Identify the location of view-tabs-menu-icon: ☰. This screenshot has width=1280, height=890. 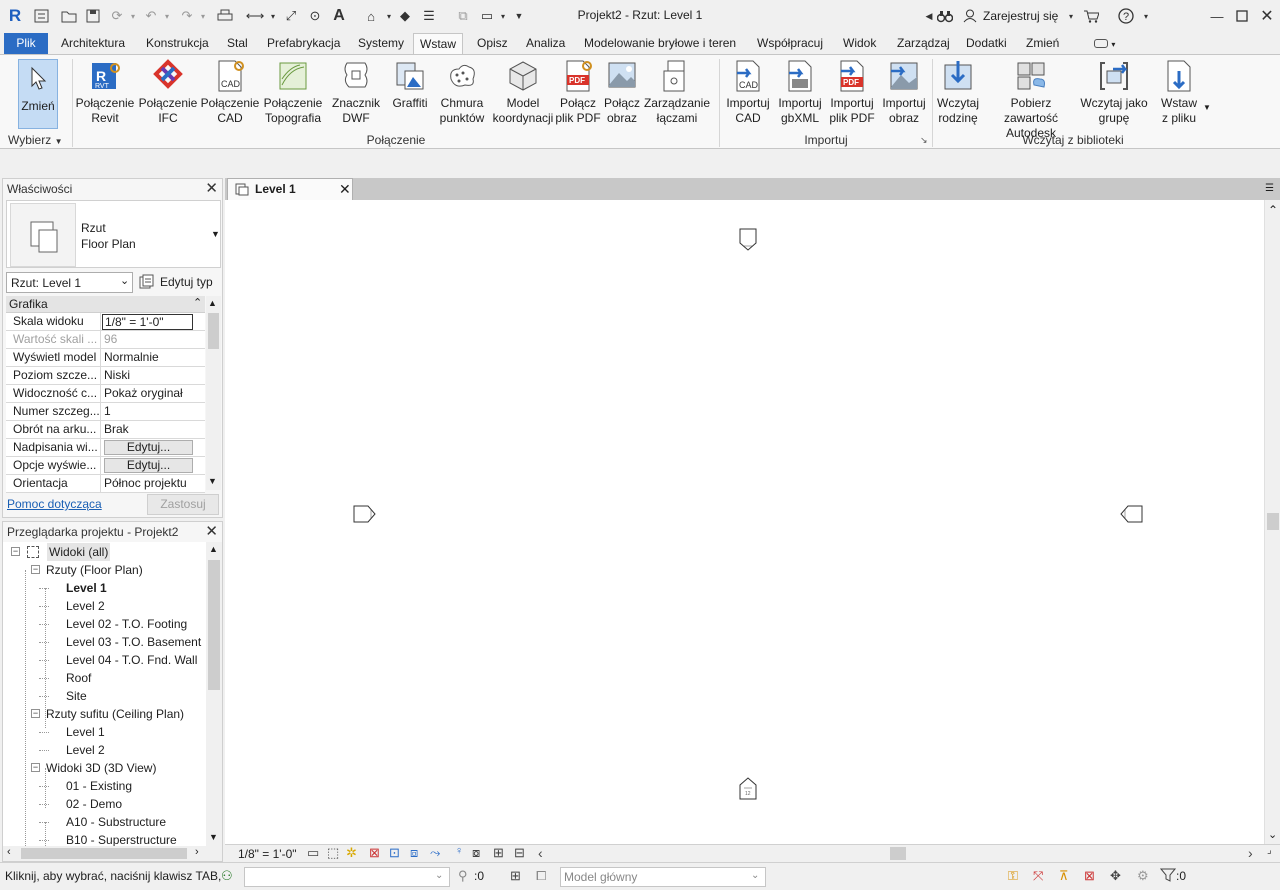
(1269, 188).